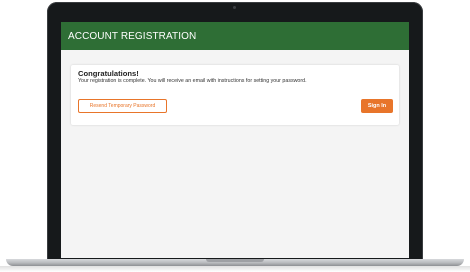 The image size is (470, 272). Describe the element at coordinates (234, 7) in the screenshot. I see `webcam` at that location.